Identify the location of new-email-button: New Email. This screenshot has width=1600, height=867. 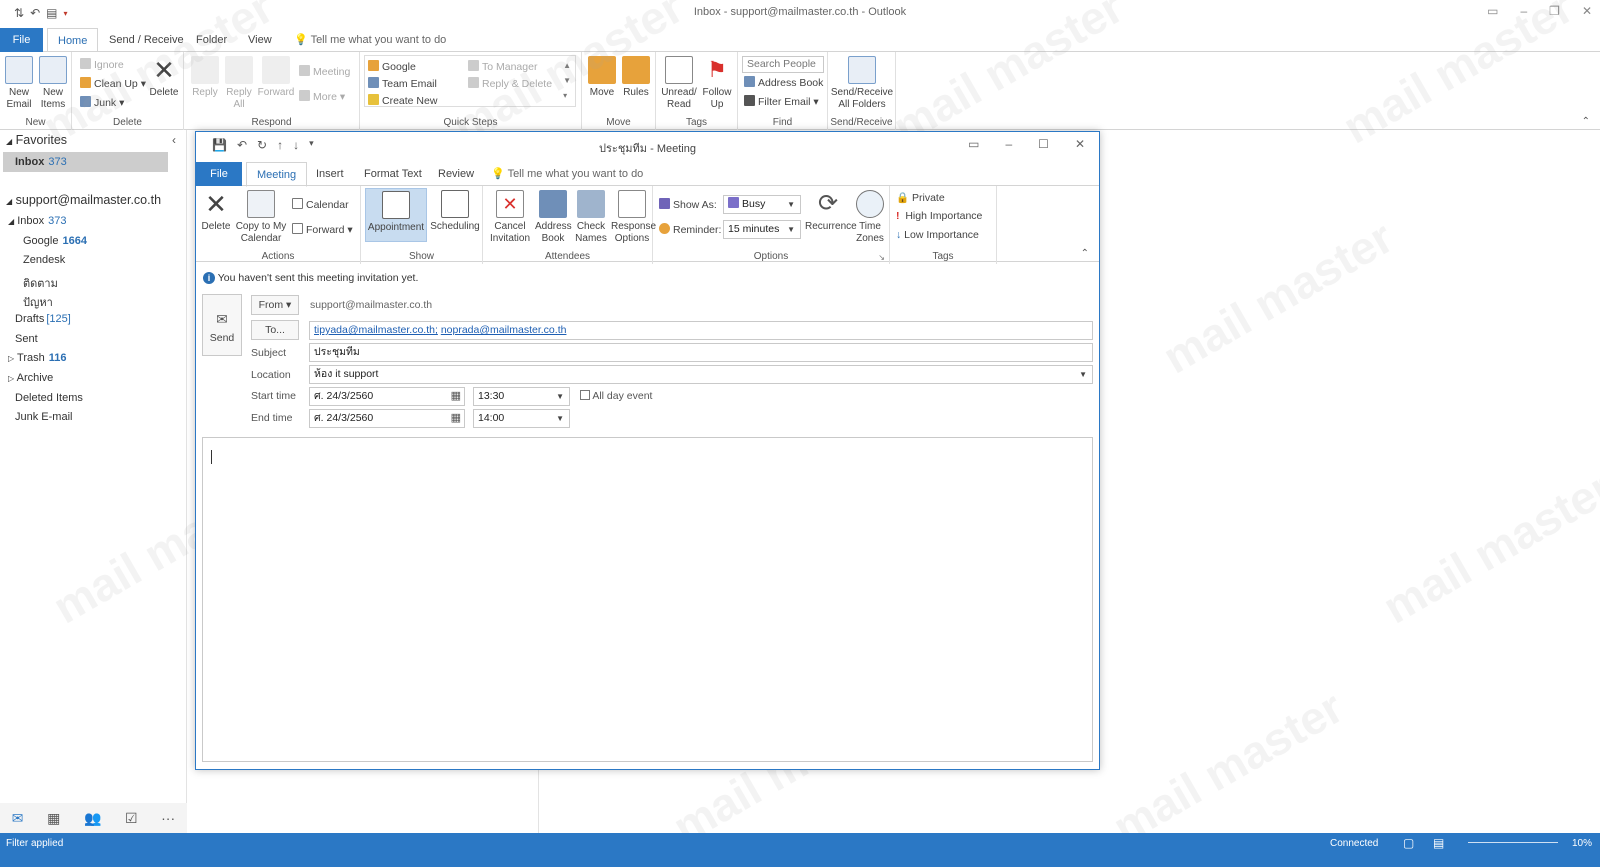
(19, 83).